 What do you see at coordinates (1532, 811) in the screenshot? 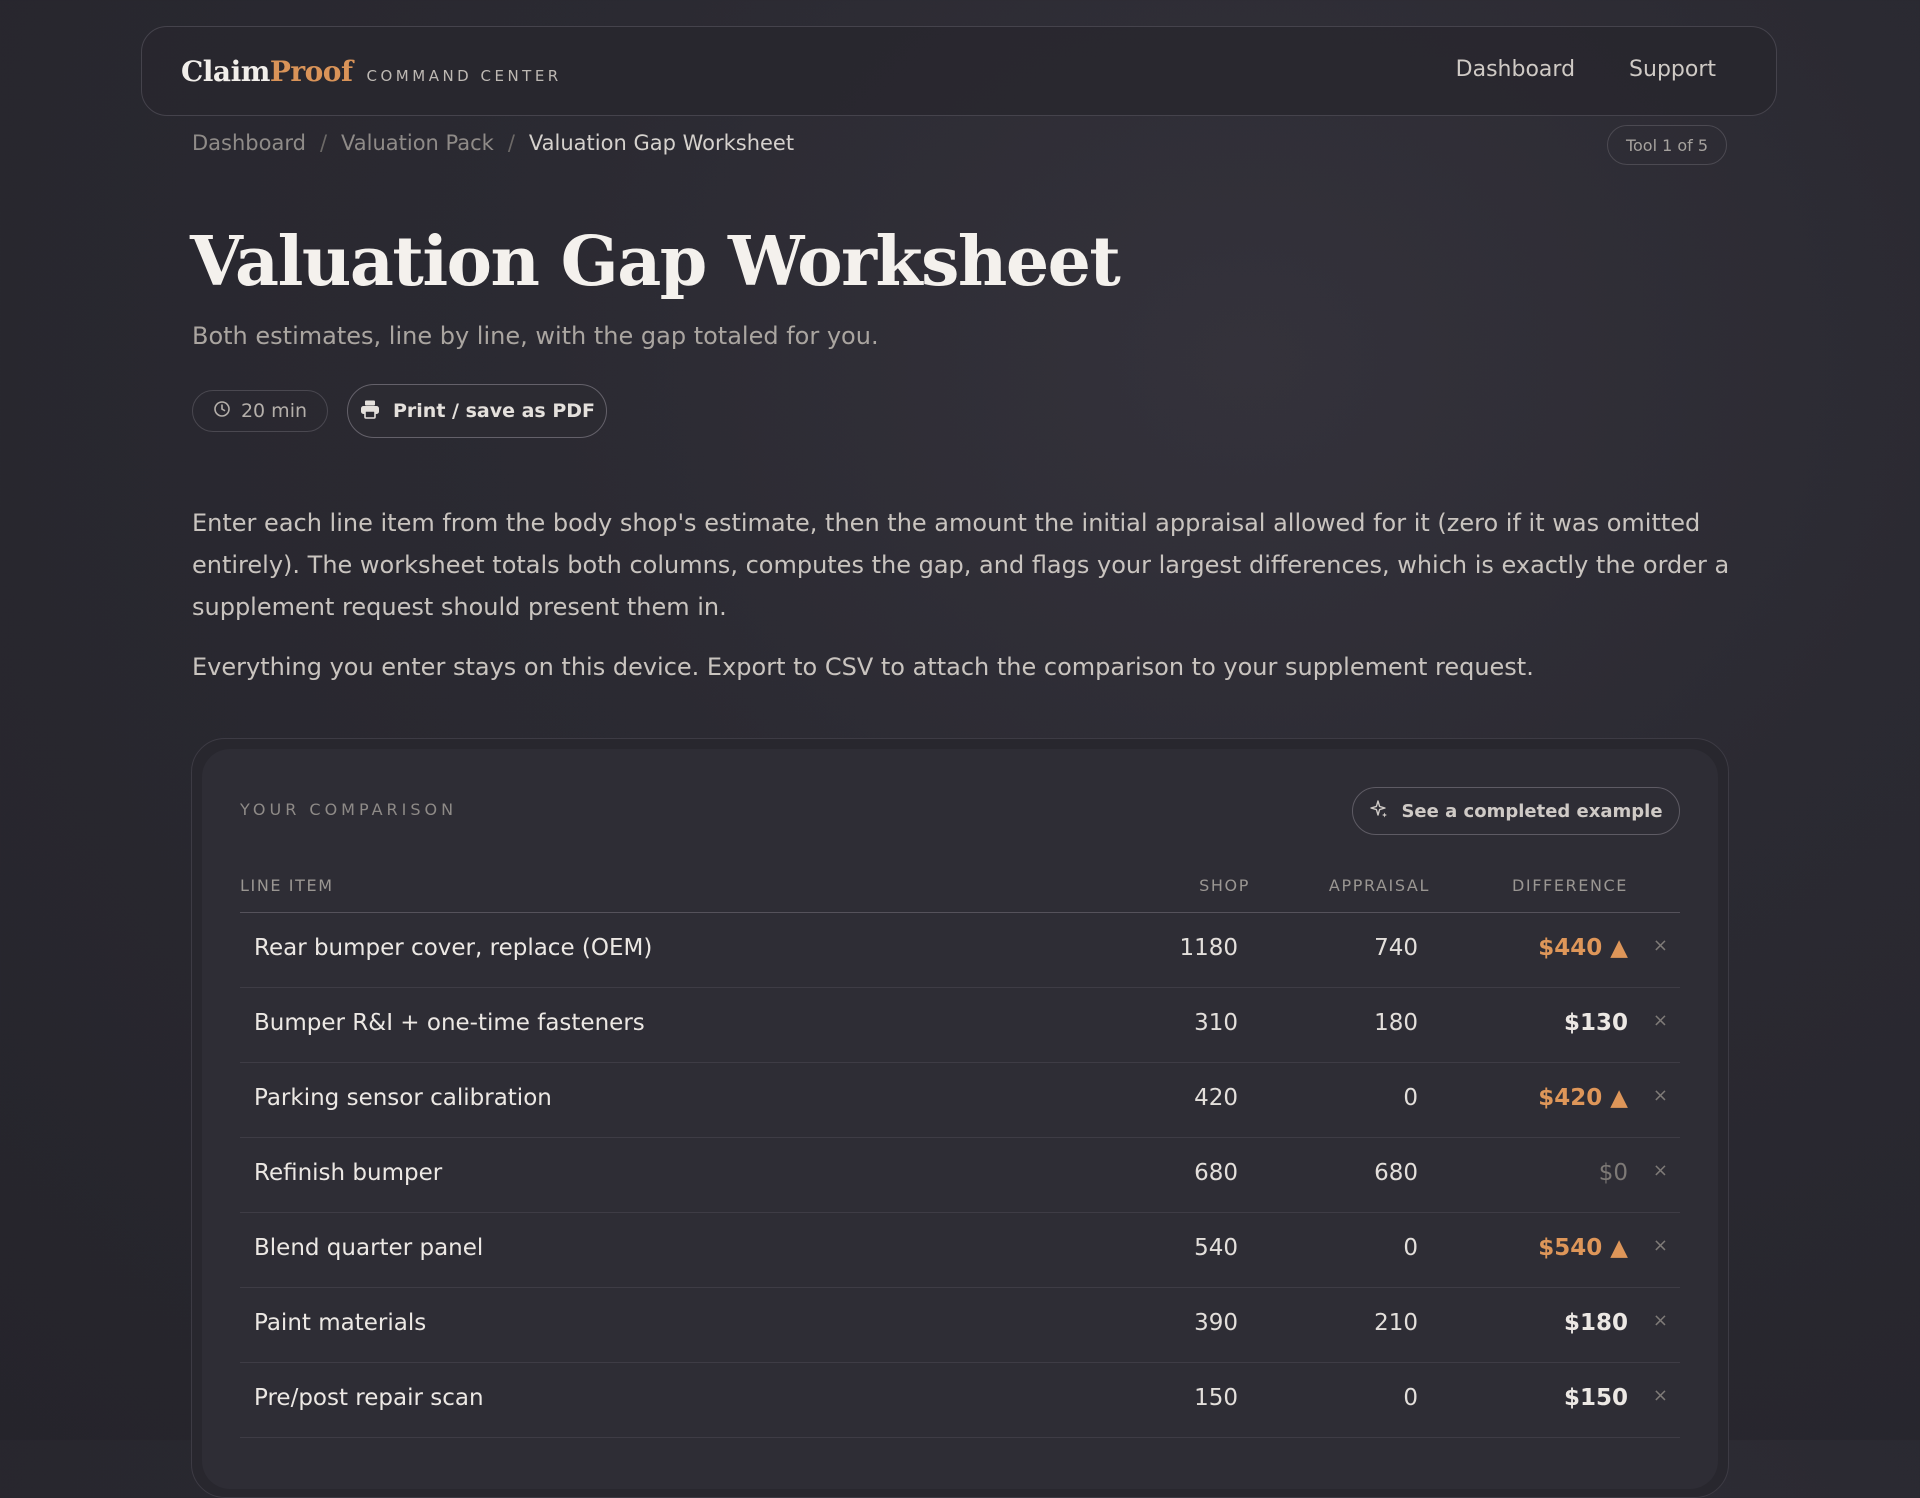
I see `see-example-label: See a completed example` at bounding box center [1532, 811].